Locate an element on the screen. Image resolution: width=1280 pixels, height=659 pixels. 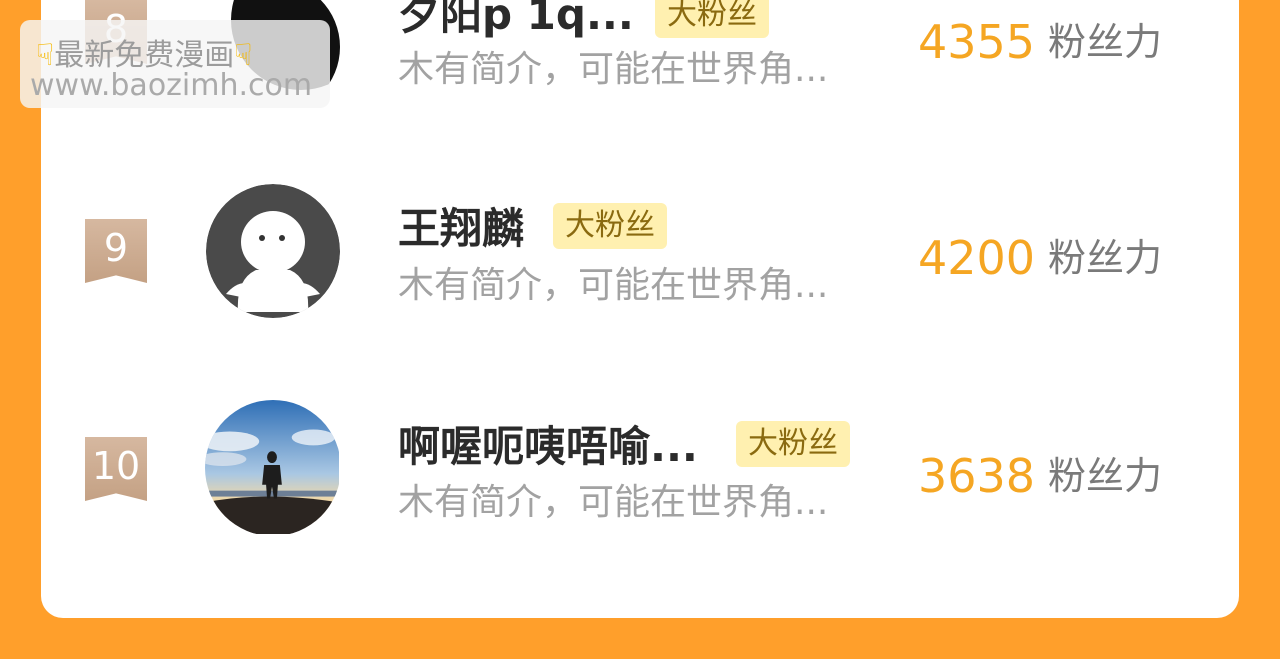
silhouette-photo-avatar-icon is located at coordinates (272, 467).